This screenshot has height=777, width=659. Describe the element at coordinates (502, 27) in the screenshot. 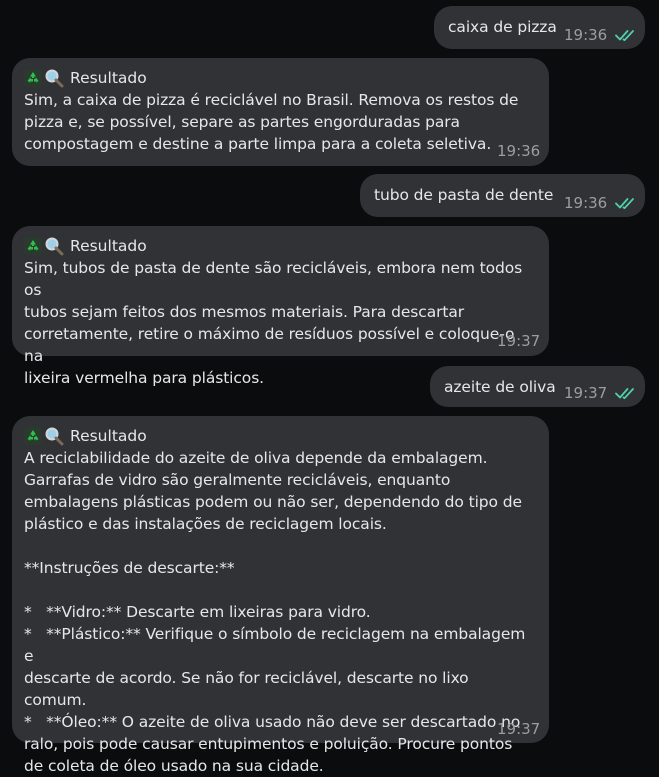

I see `message-text: caixa de pizza` at that location.